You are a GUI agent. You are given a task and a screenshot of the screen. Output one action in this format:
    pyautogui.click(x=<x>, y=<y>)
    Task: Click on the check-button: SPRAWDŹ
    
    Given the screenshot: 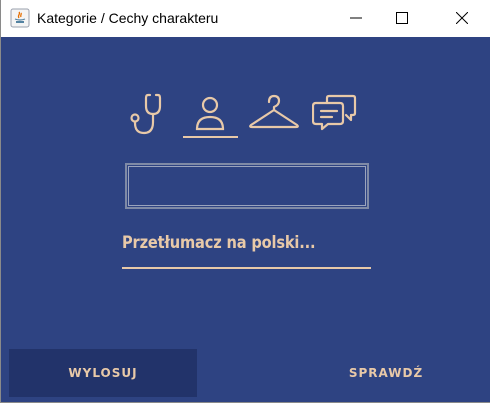 What is the action you would take?
    pyautogui.click(x=386, y=373)
    